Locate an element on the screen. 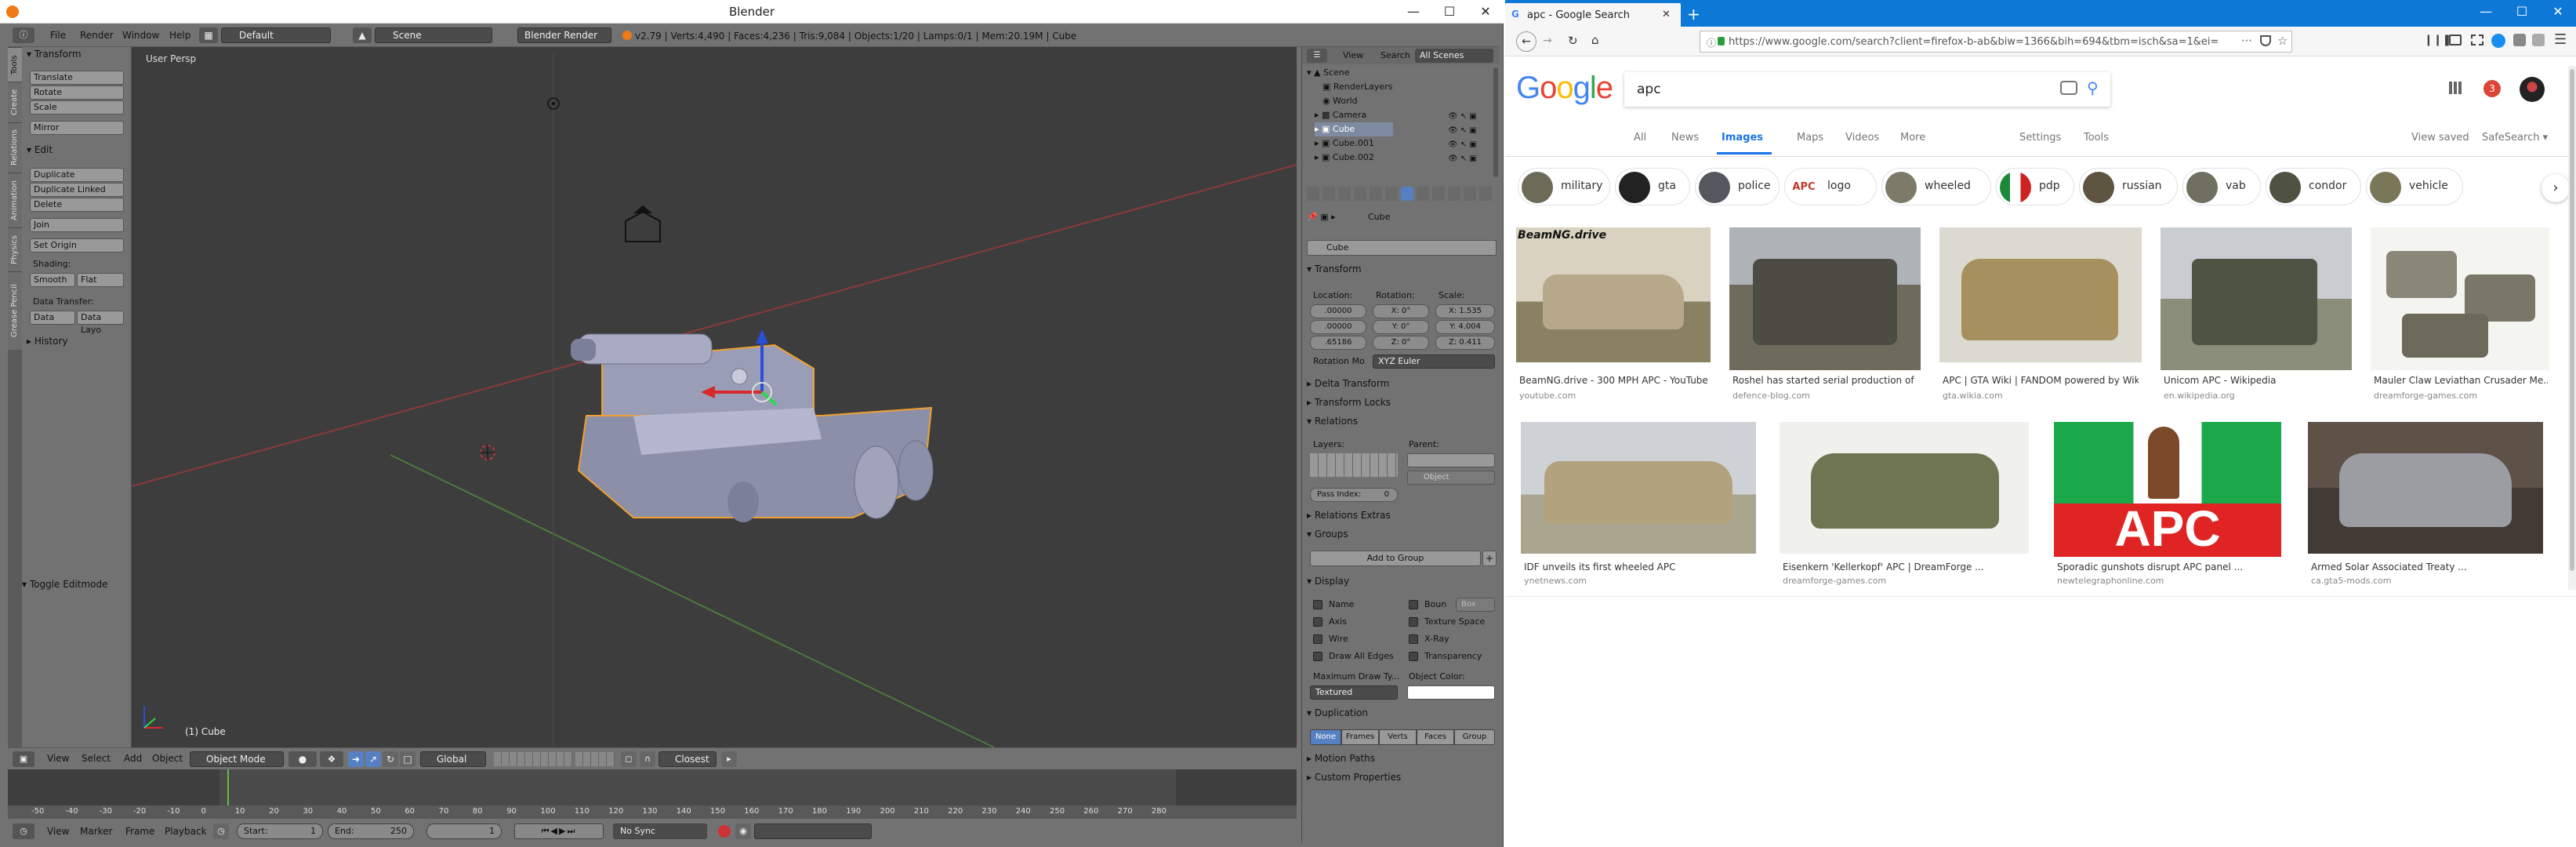 The width and height of the screenshot is (2576, 847). history-panel-header: ▸ History is located at coordinates (48, 341).